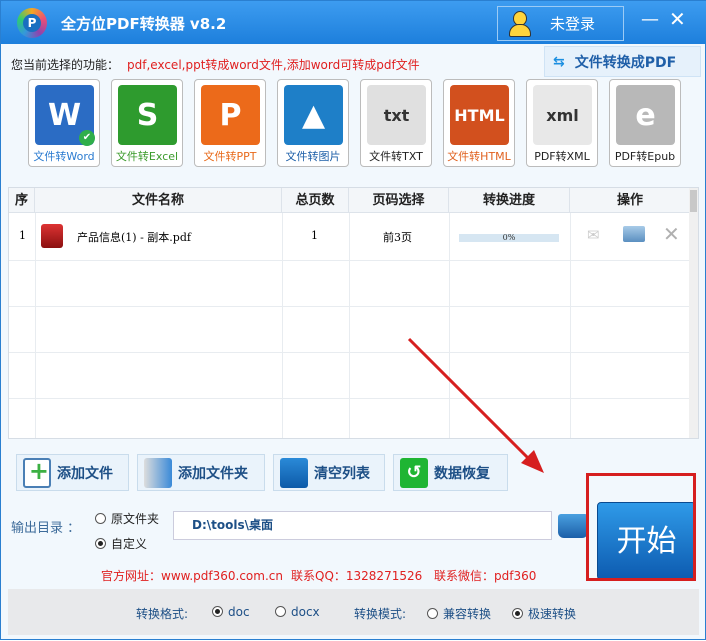 Image resolution: width=706 pixels, height=641 pixels. I want to click on tile-5: HTML 文件转HTML, so click(479, 123).